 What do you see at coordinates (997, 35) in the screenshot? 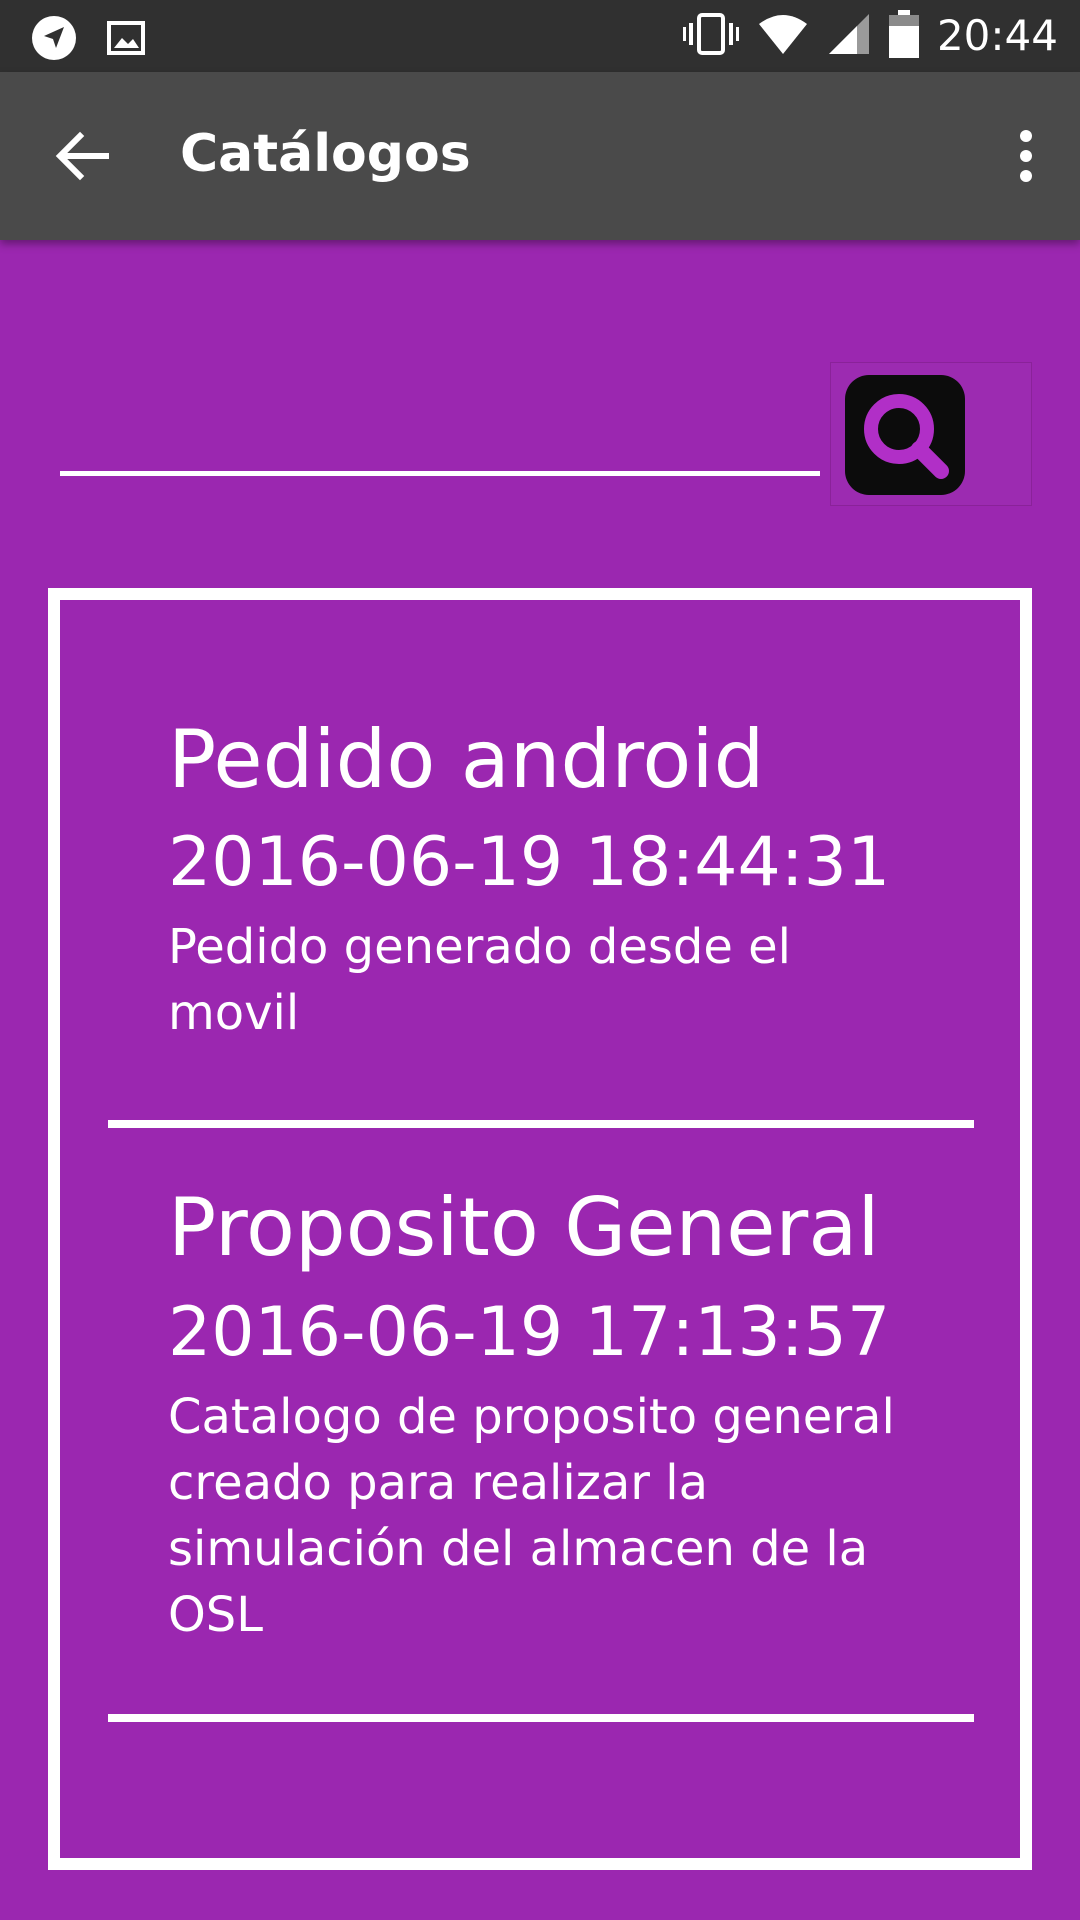
I see `status-time: 20:44` at bounding box center [997, 35].